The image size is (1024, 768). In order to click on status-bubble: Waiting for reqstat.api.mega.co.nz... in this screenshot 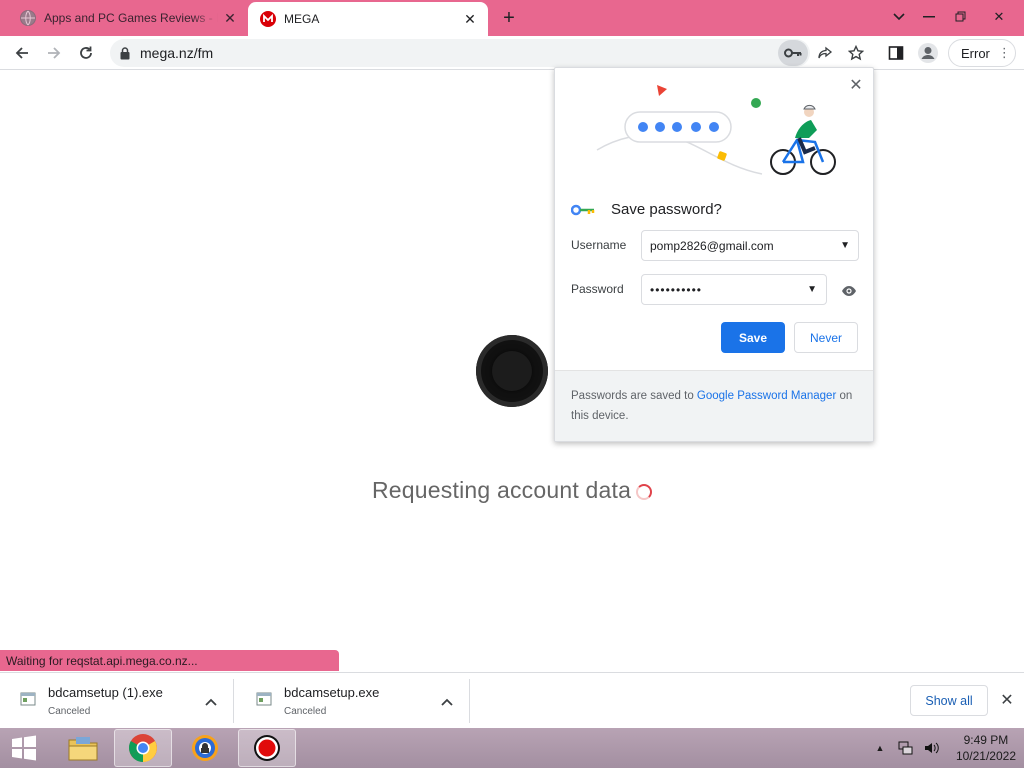, I will do `click(169, 660)`.